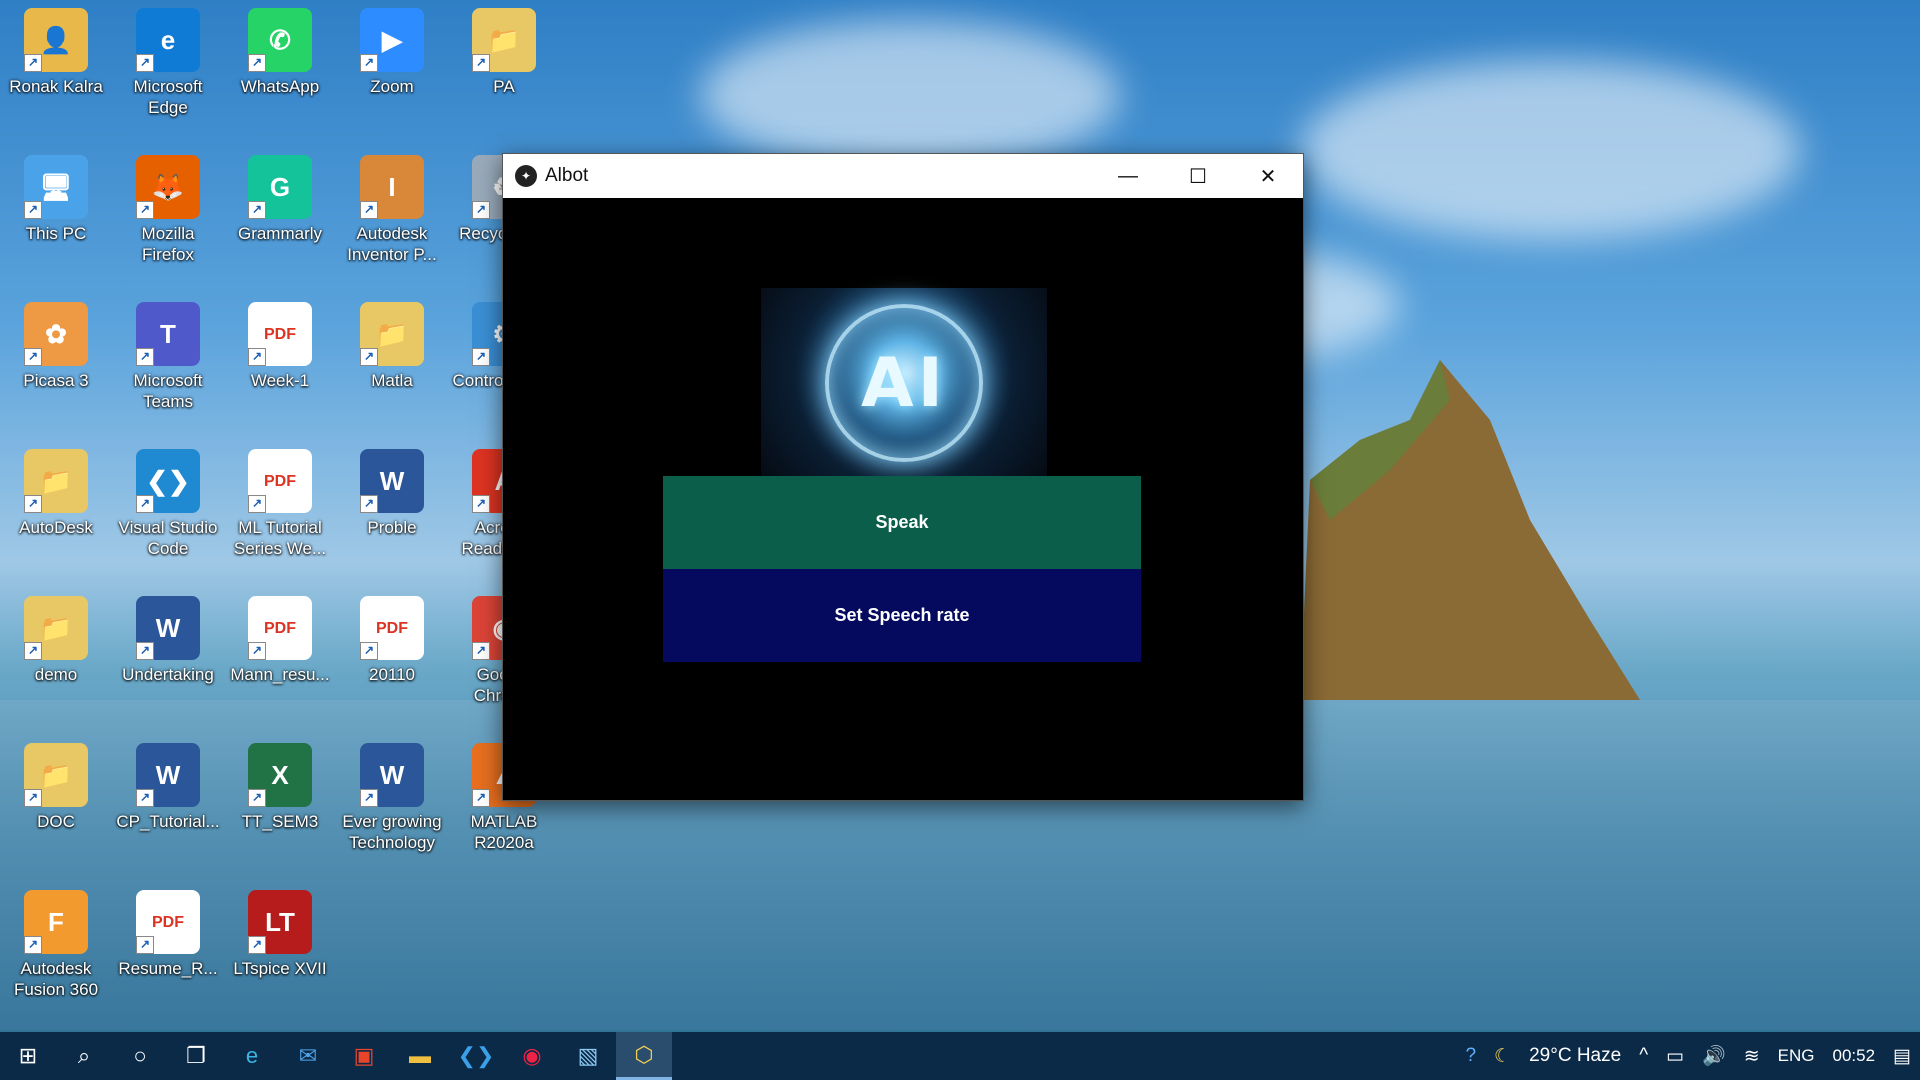 The height and width of the screenshot is (1080, 1920). I want to click on desktop-icon-label: Ronak Kalra, so click(56, 86).